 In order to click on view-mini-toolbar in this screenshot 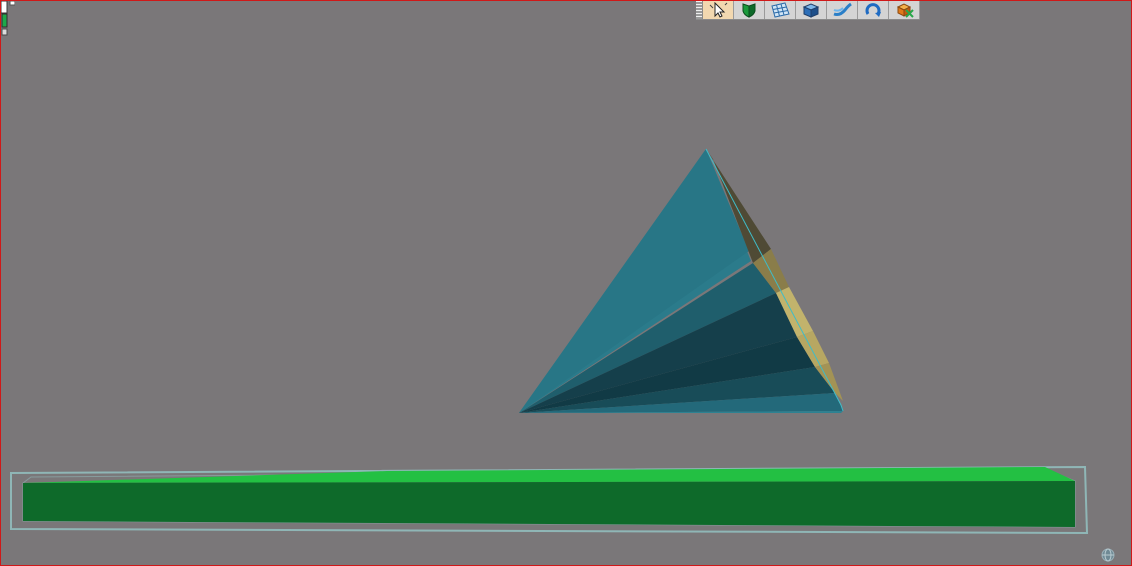, I will do `click(8, 19)`.